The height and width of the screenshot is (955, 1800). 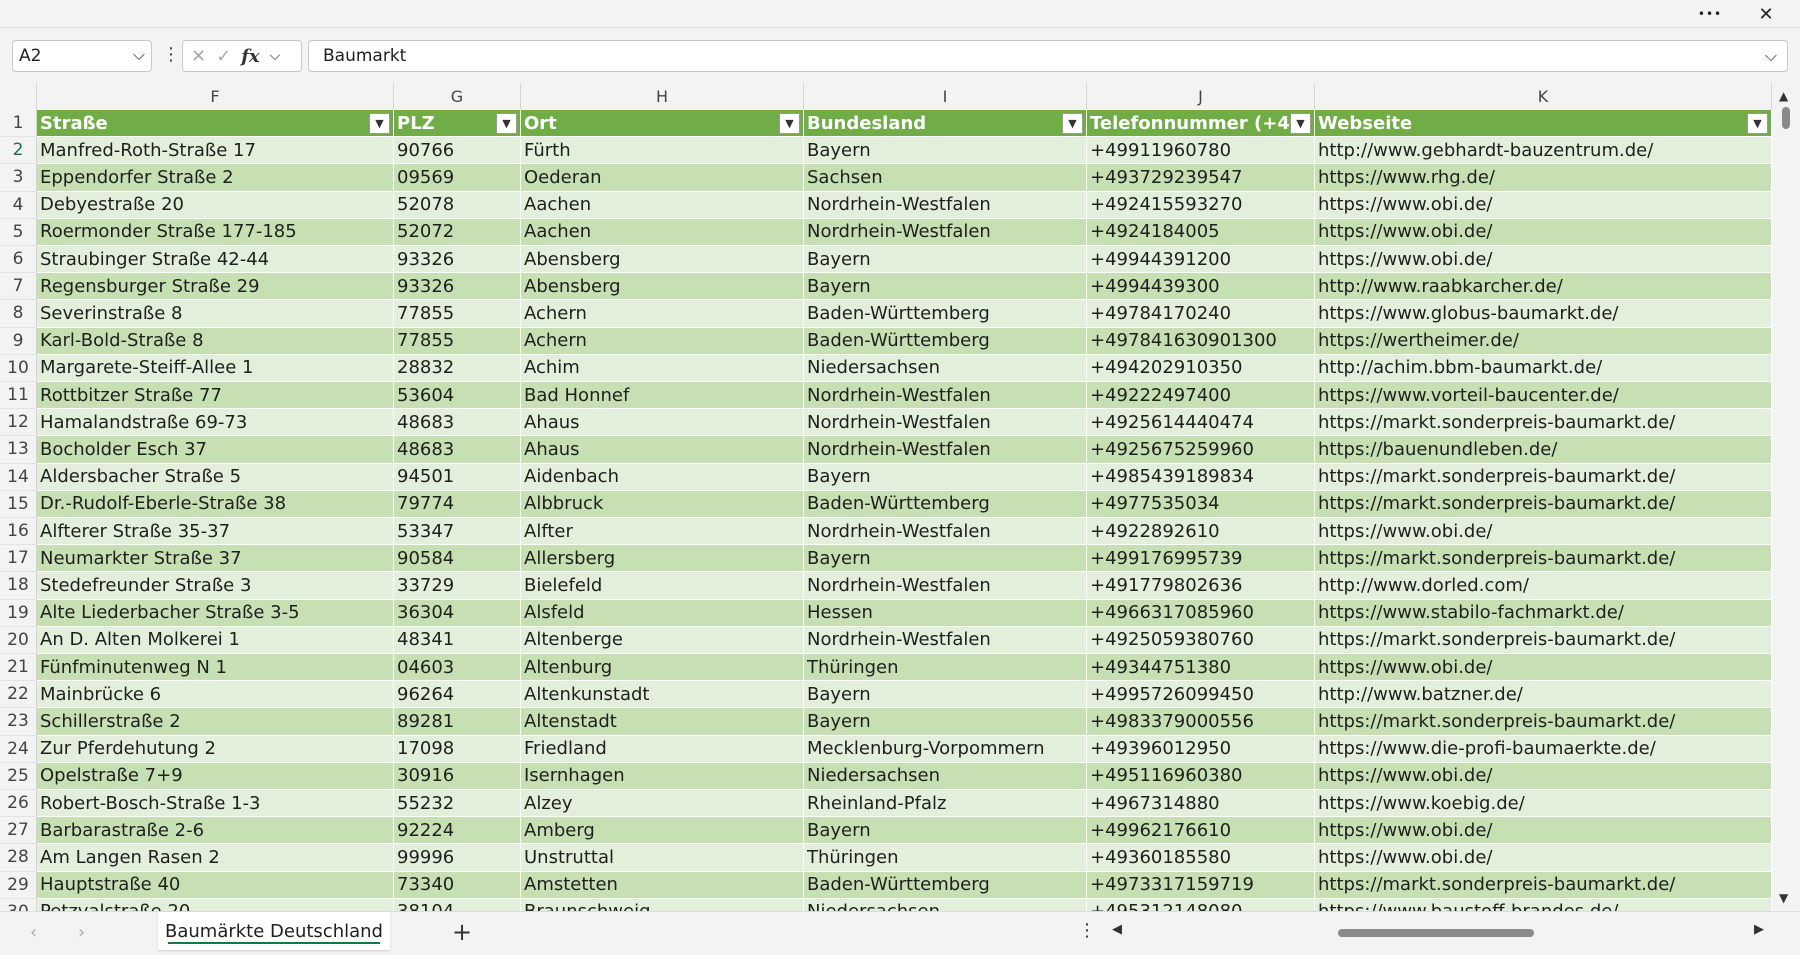 I want to click on table-cell: +4925614440474, so click(x=1201, y=423).